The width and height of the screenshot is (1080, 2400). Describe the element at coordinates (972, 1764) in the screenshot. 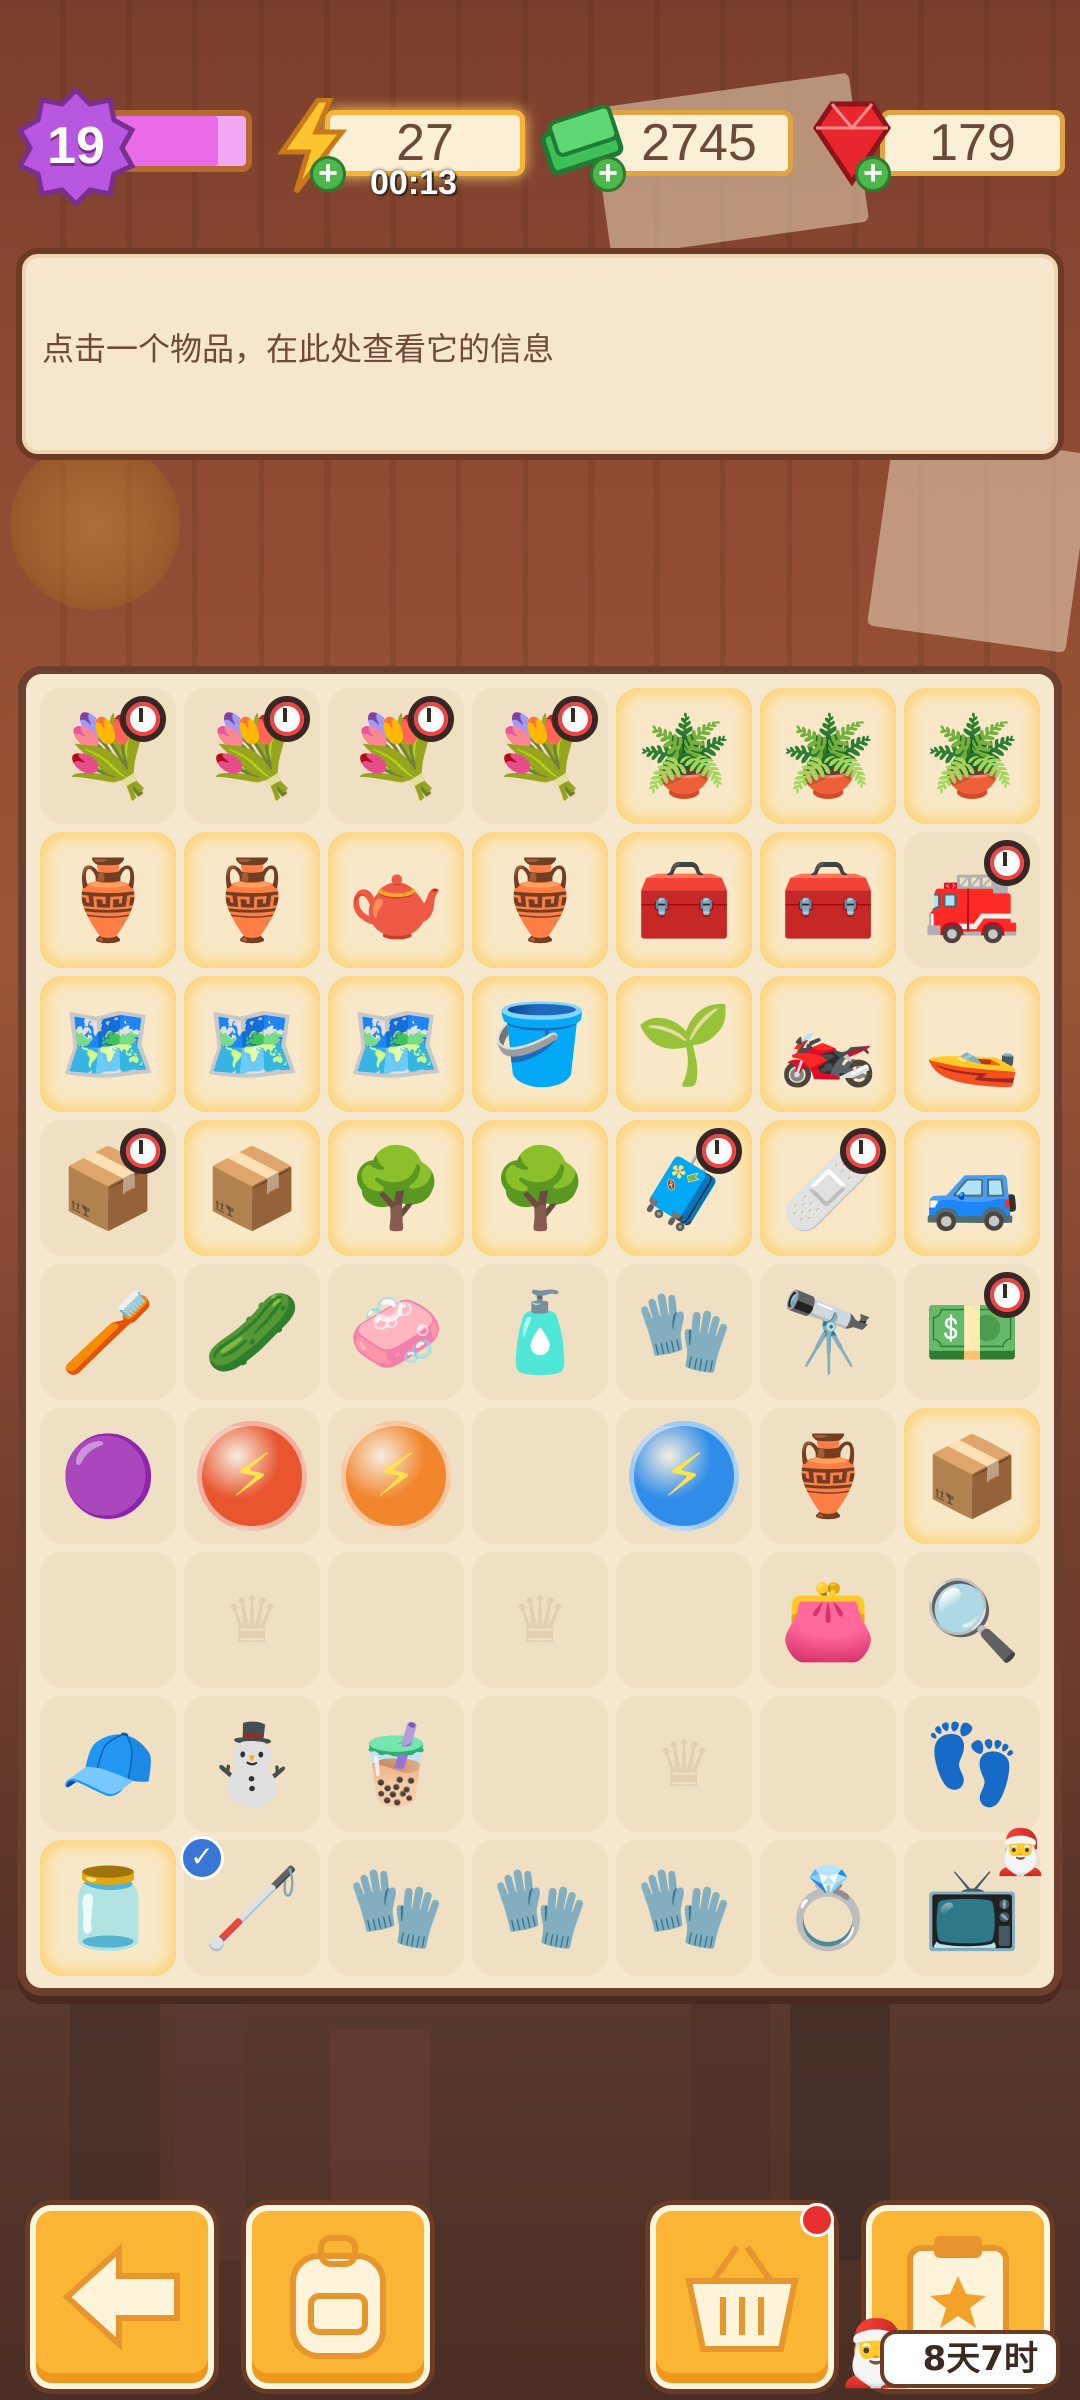

I see `board-cell: 👣` at that location.